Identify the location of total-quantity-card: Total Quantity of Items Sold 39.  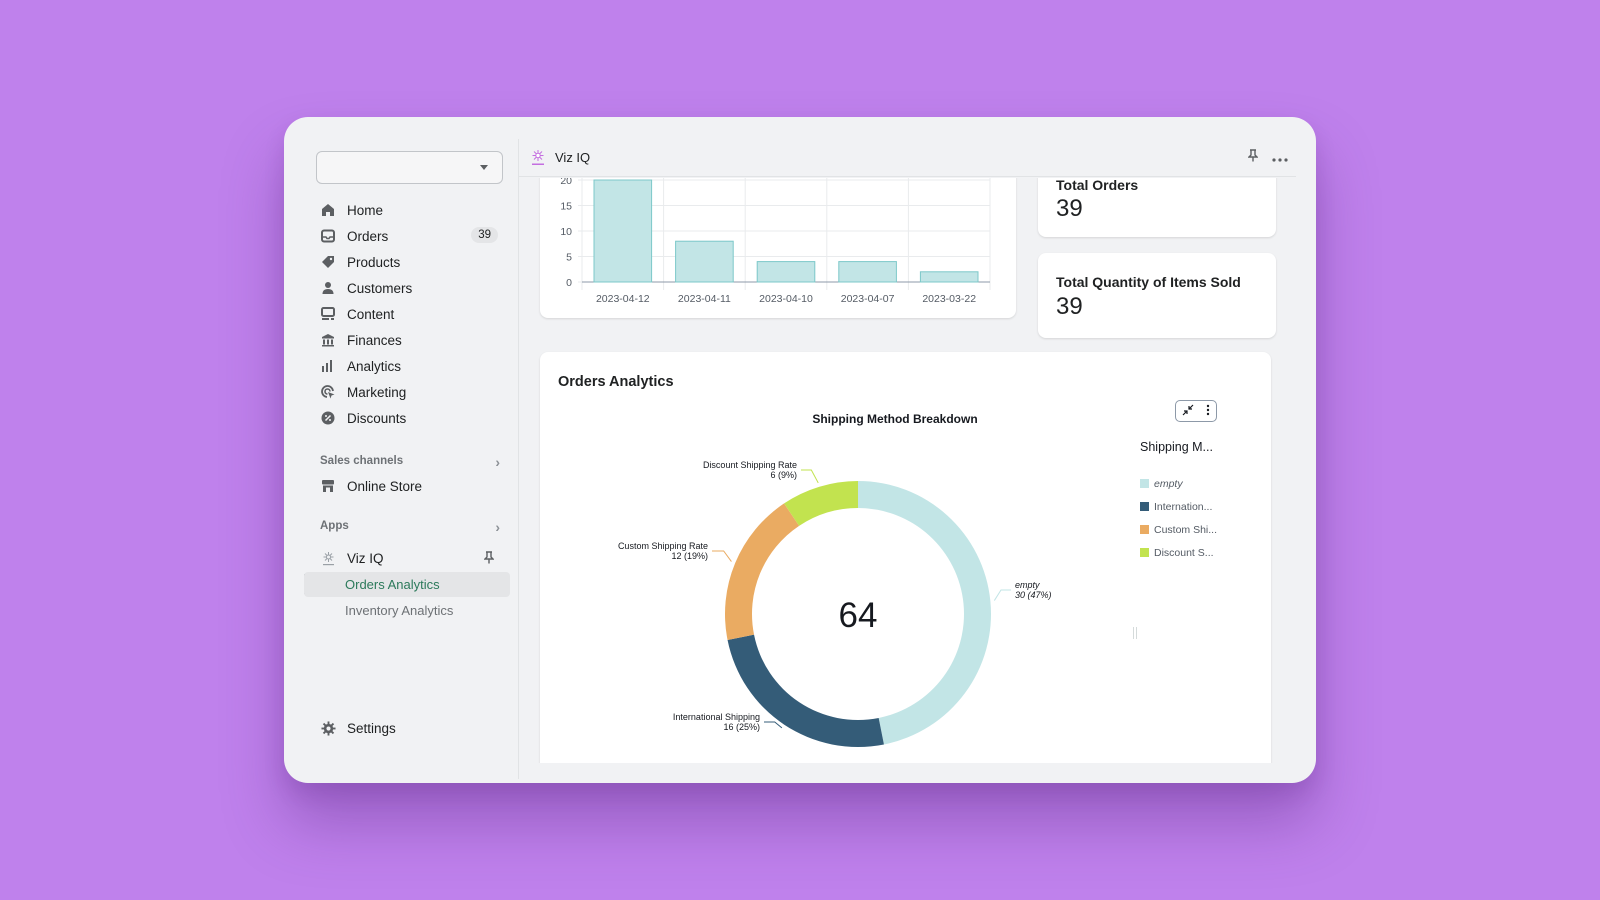
(1157, 295).